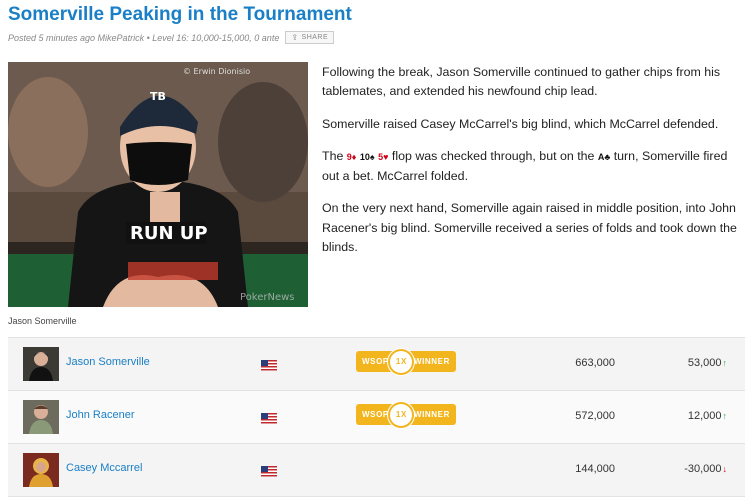  Describe the element at coordinates (704, 363) in the screenshot. I see `chip-change-value: 53,000` at that location.